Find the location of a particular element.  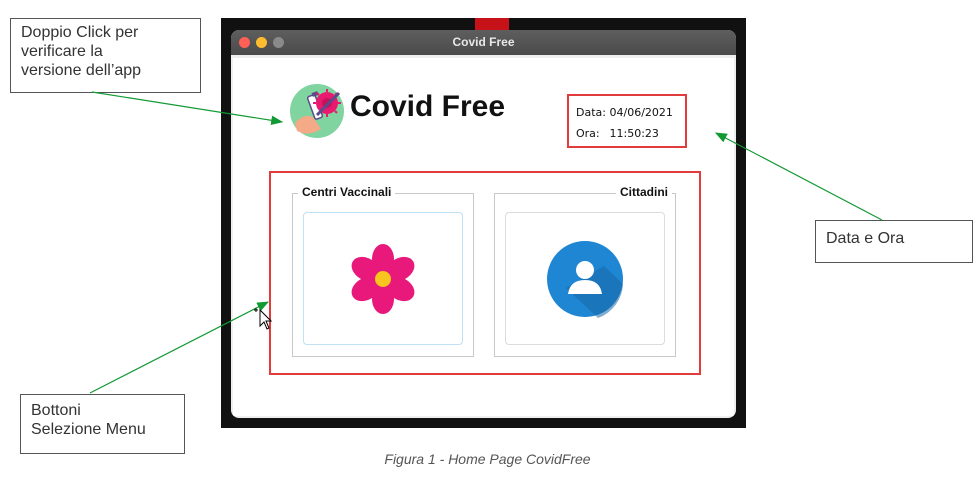

arrow-data-ora is located at coordinates (798, 176).